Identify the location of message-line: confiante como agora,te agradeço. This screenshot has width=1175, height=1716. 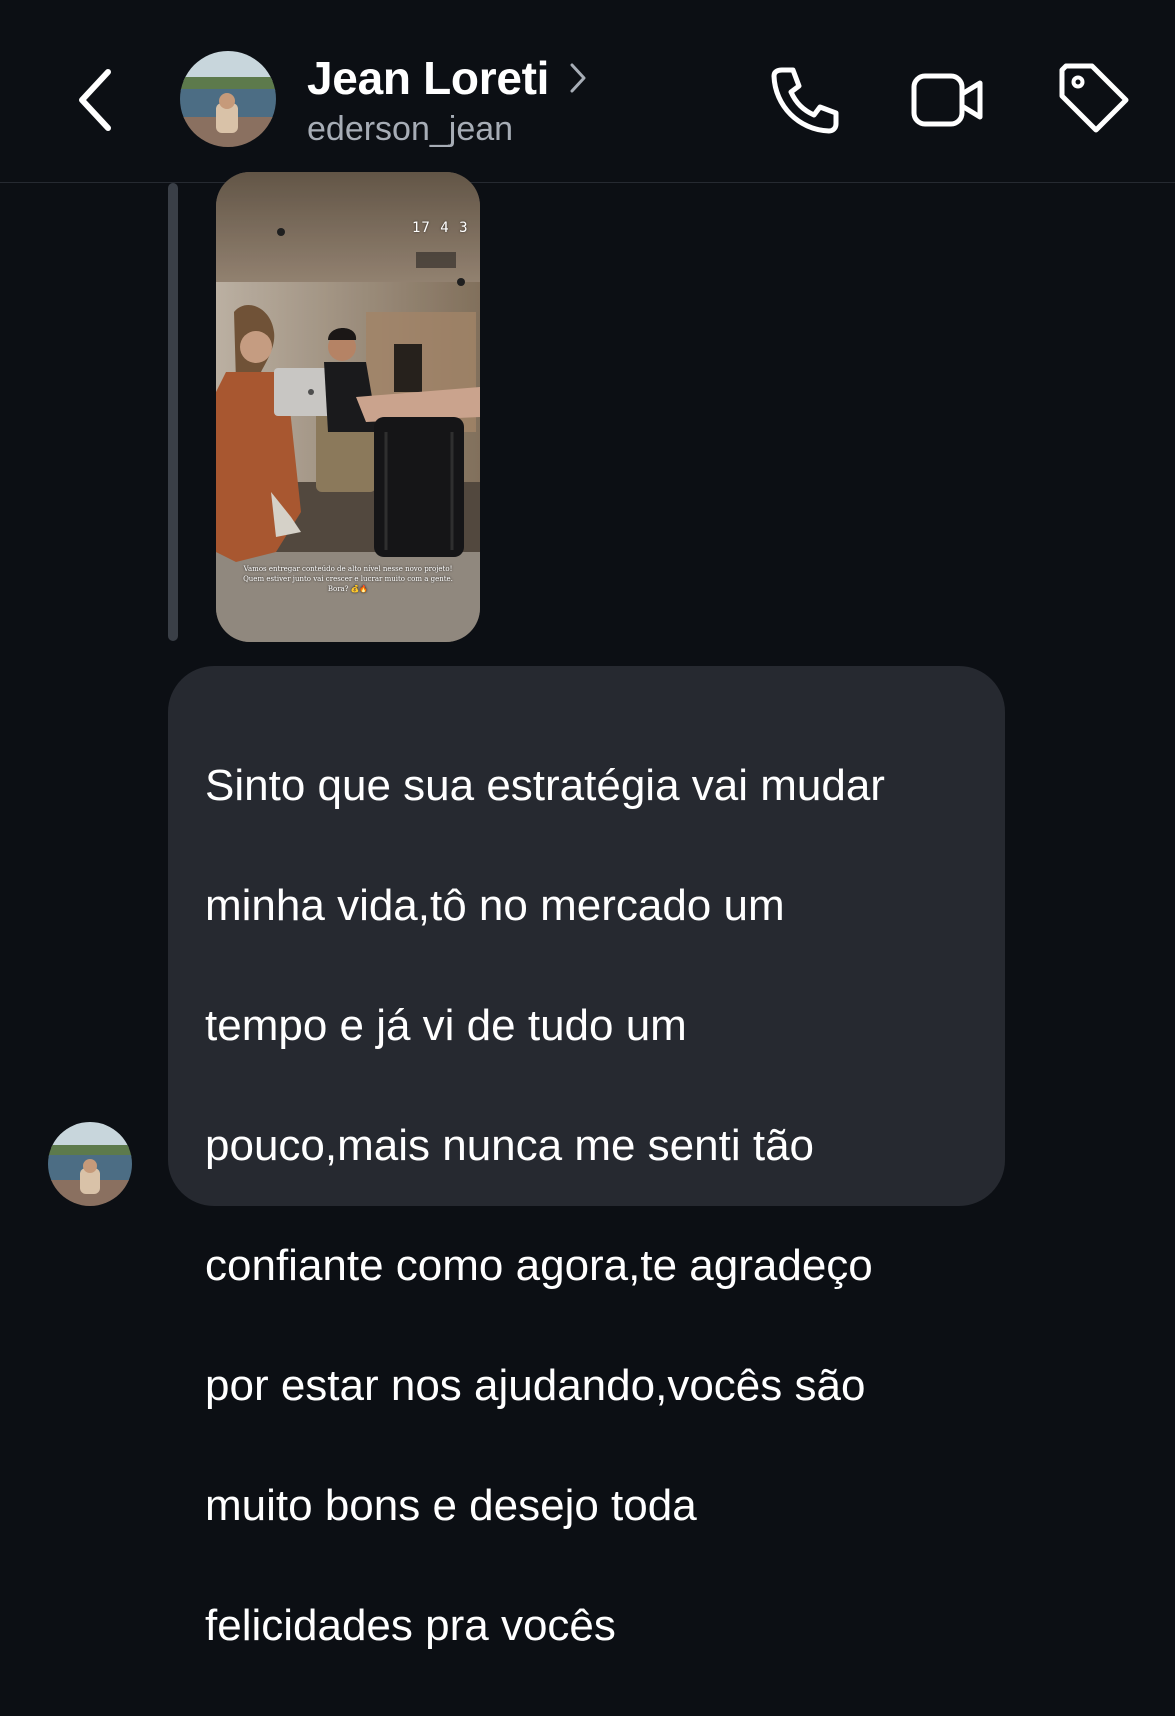
(539, 1265).